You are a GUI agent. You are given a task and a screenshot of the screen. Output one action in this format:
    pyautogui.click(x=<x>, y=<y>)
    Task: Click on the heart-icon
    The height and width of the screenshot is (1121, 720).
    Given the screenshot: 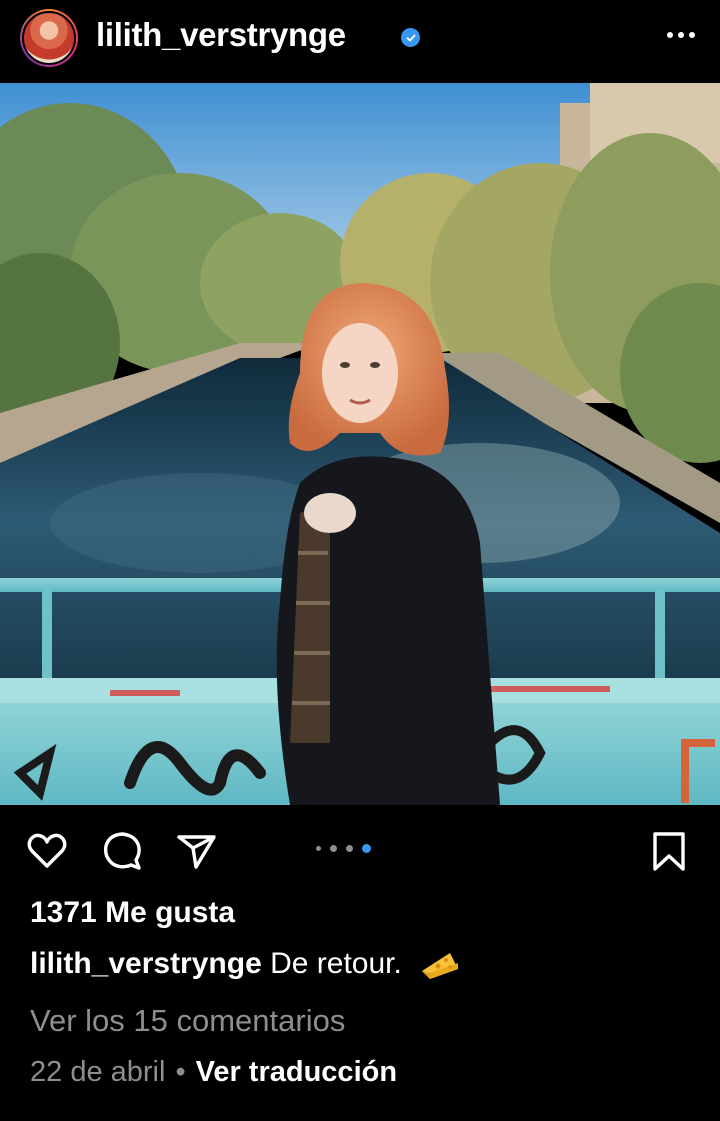 What is the action you would take?
    pyautogui.click(x=47, y=851)
    